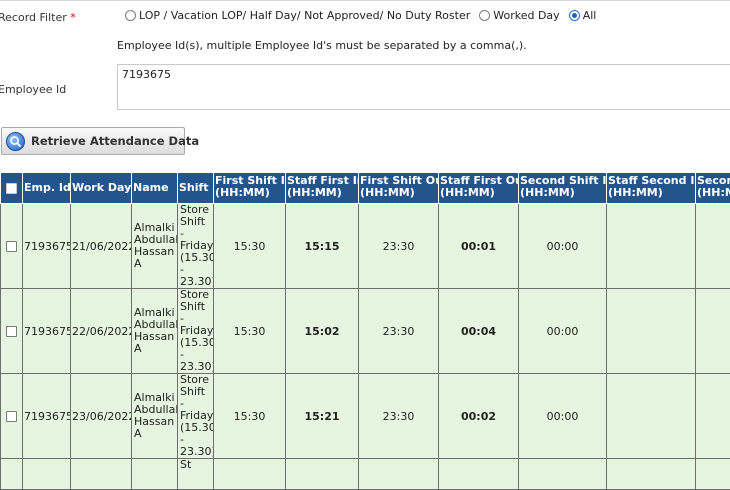  Describe the element at coordinates (423, 87) in the screenshot. I see `employee-id-input: 7193675` at that location.